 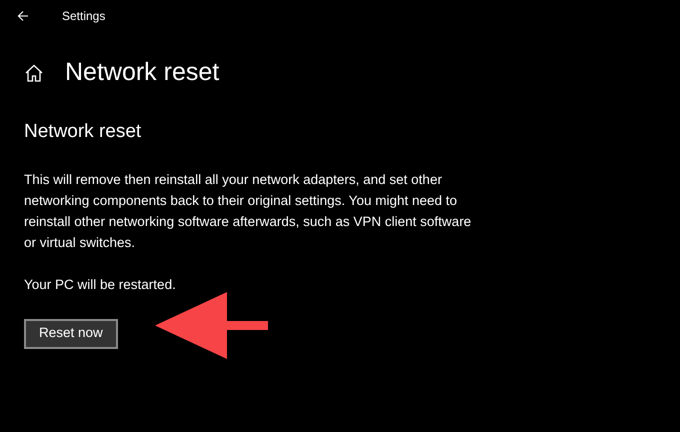 I want to click on section-heading: Network reset, so click(x=83, y=132).